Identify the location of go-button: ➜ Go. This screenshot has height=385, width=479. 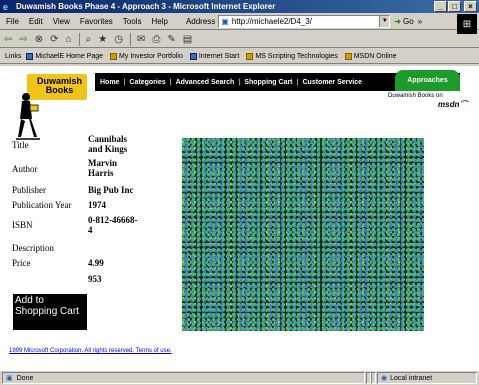
(403, 21).